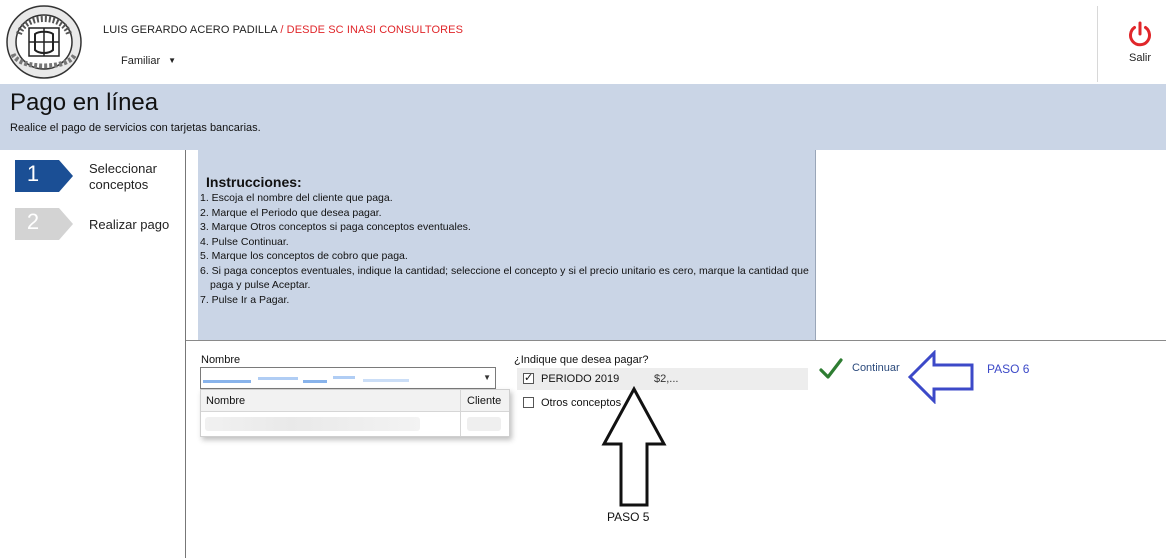  I want to click on steps-sidebar: 1 Seleccionar conceptos 2 Realizar pago, so click(92, 354).